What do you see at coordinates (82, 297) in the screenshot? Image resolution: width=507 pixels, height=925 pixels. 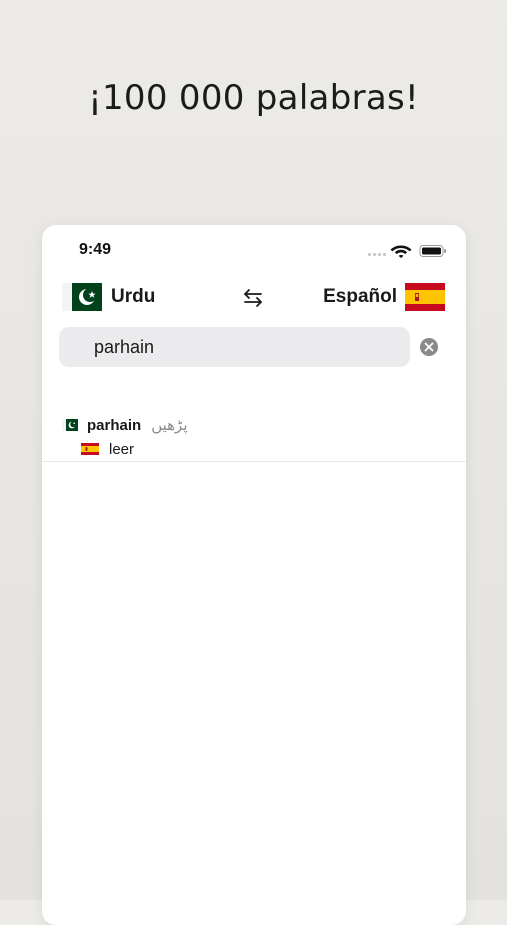 I see `pakistan-flag-icon` at bounding box center [82, 297].